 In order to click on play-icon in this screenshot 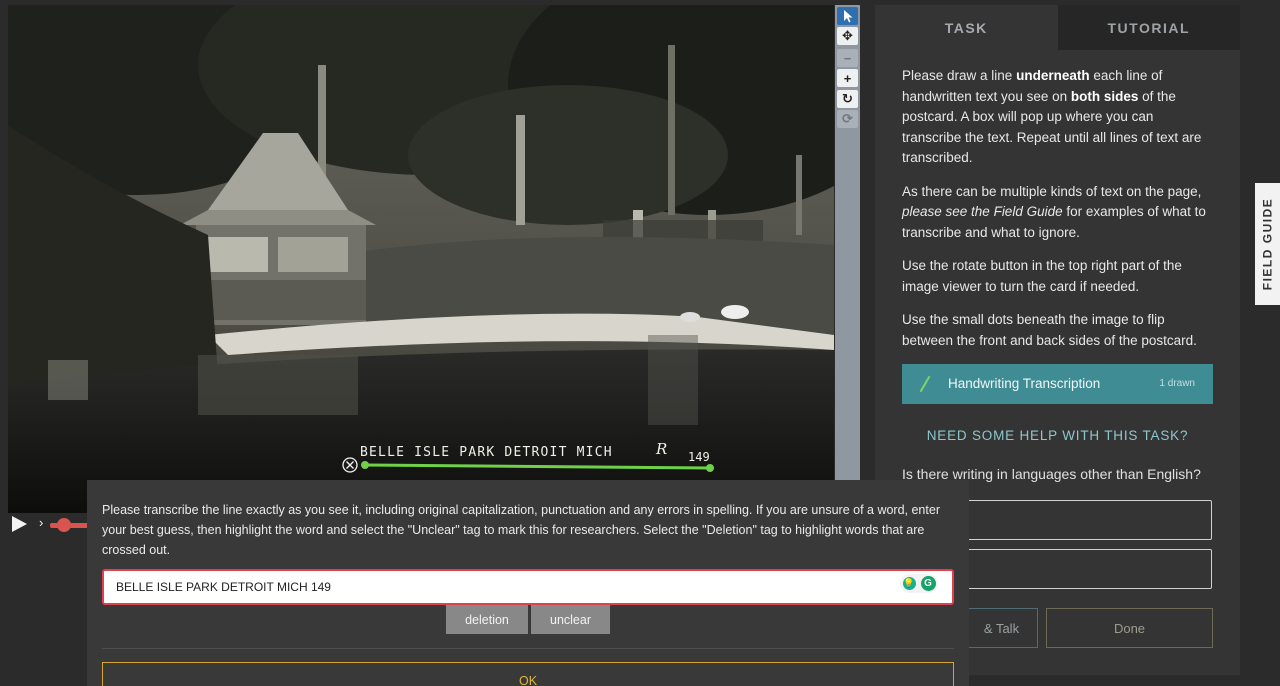, I will do `click(19, 524)`.